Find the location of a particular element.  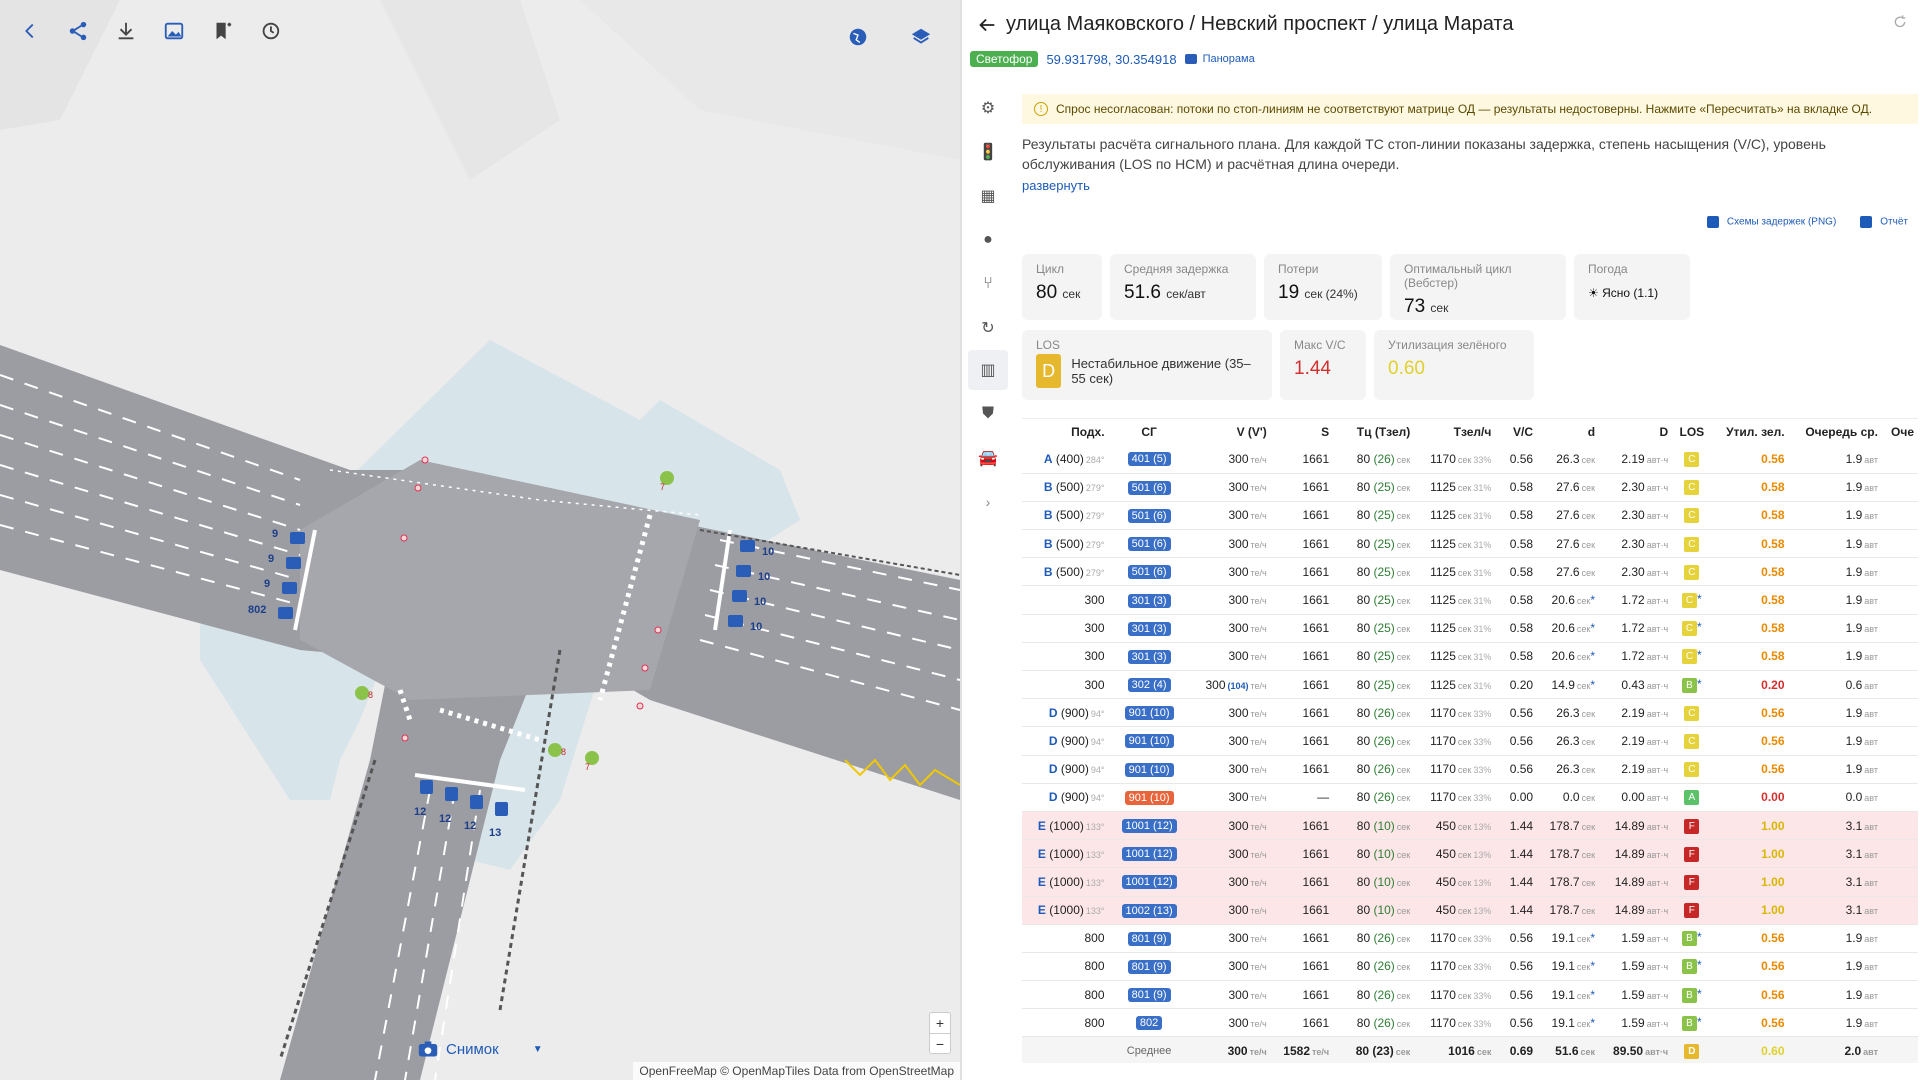

download-icon is located at coordinates (126, 31).